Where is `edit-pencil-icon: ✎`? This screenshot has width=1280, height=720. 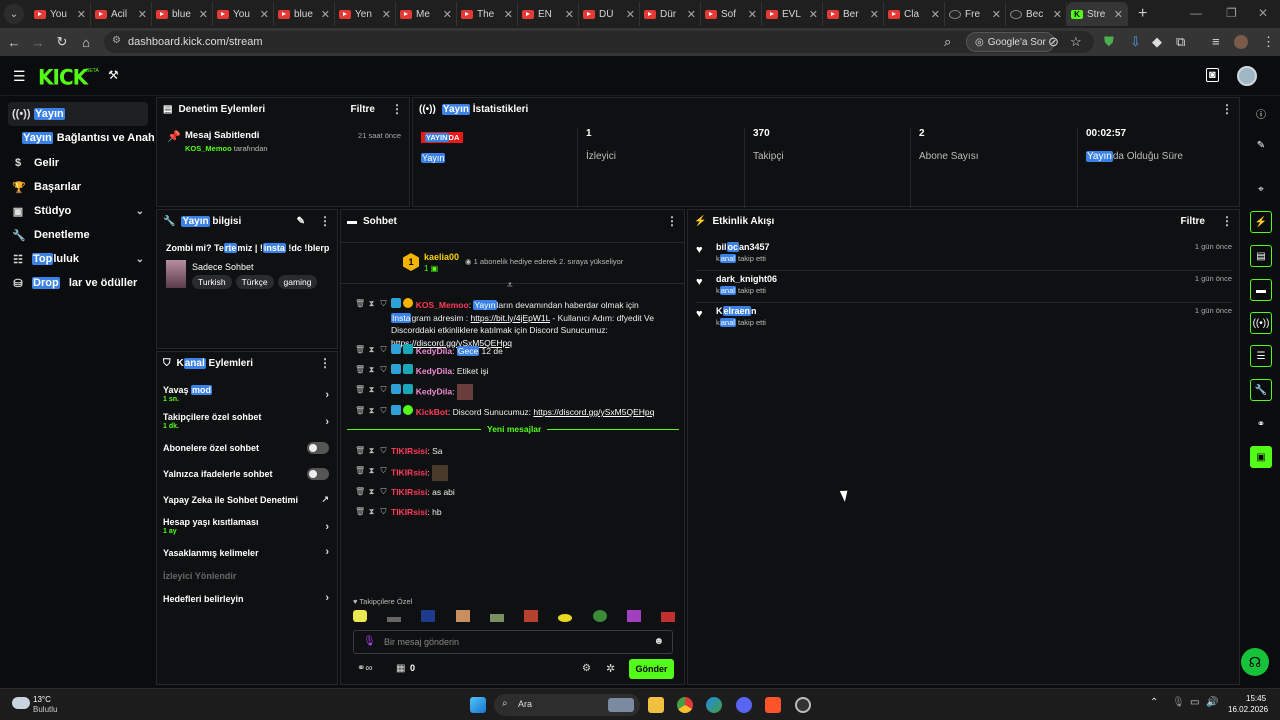
edit-pencil-icon: ✎ is located at coordinates (1261, 145).